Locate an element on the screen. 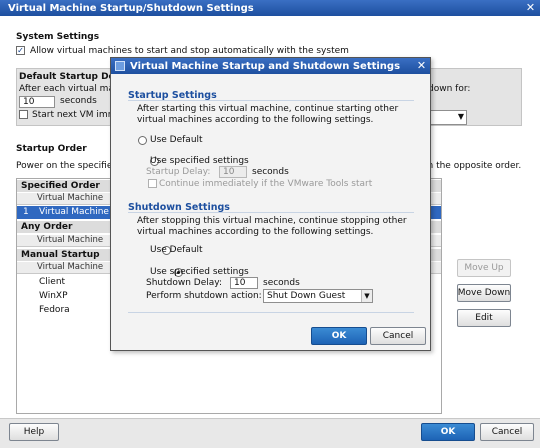 The image size is (540, 448). list-item: Fedora is located at coordinates (54, 310).